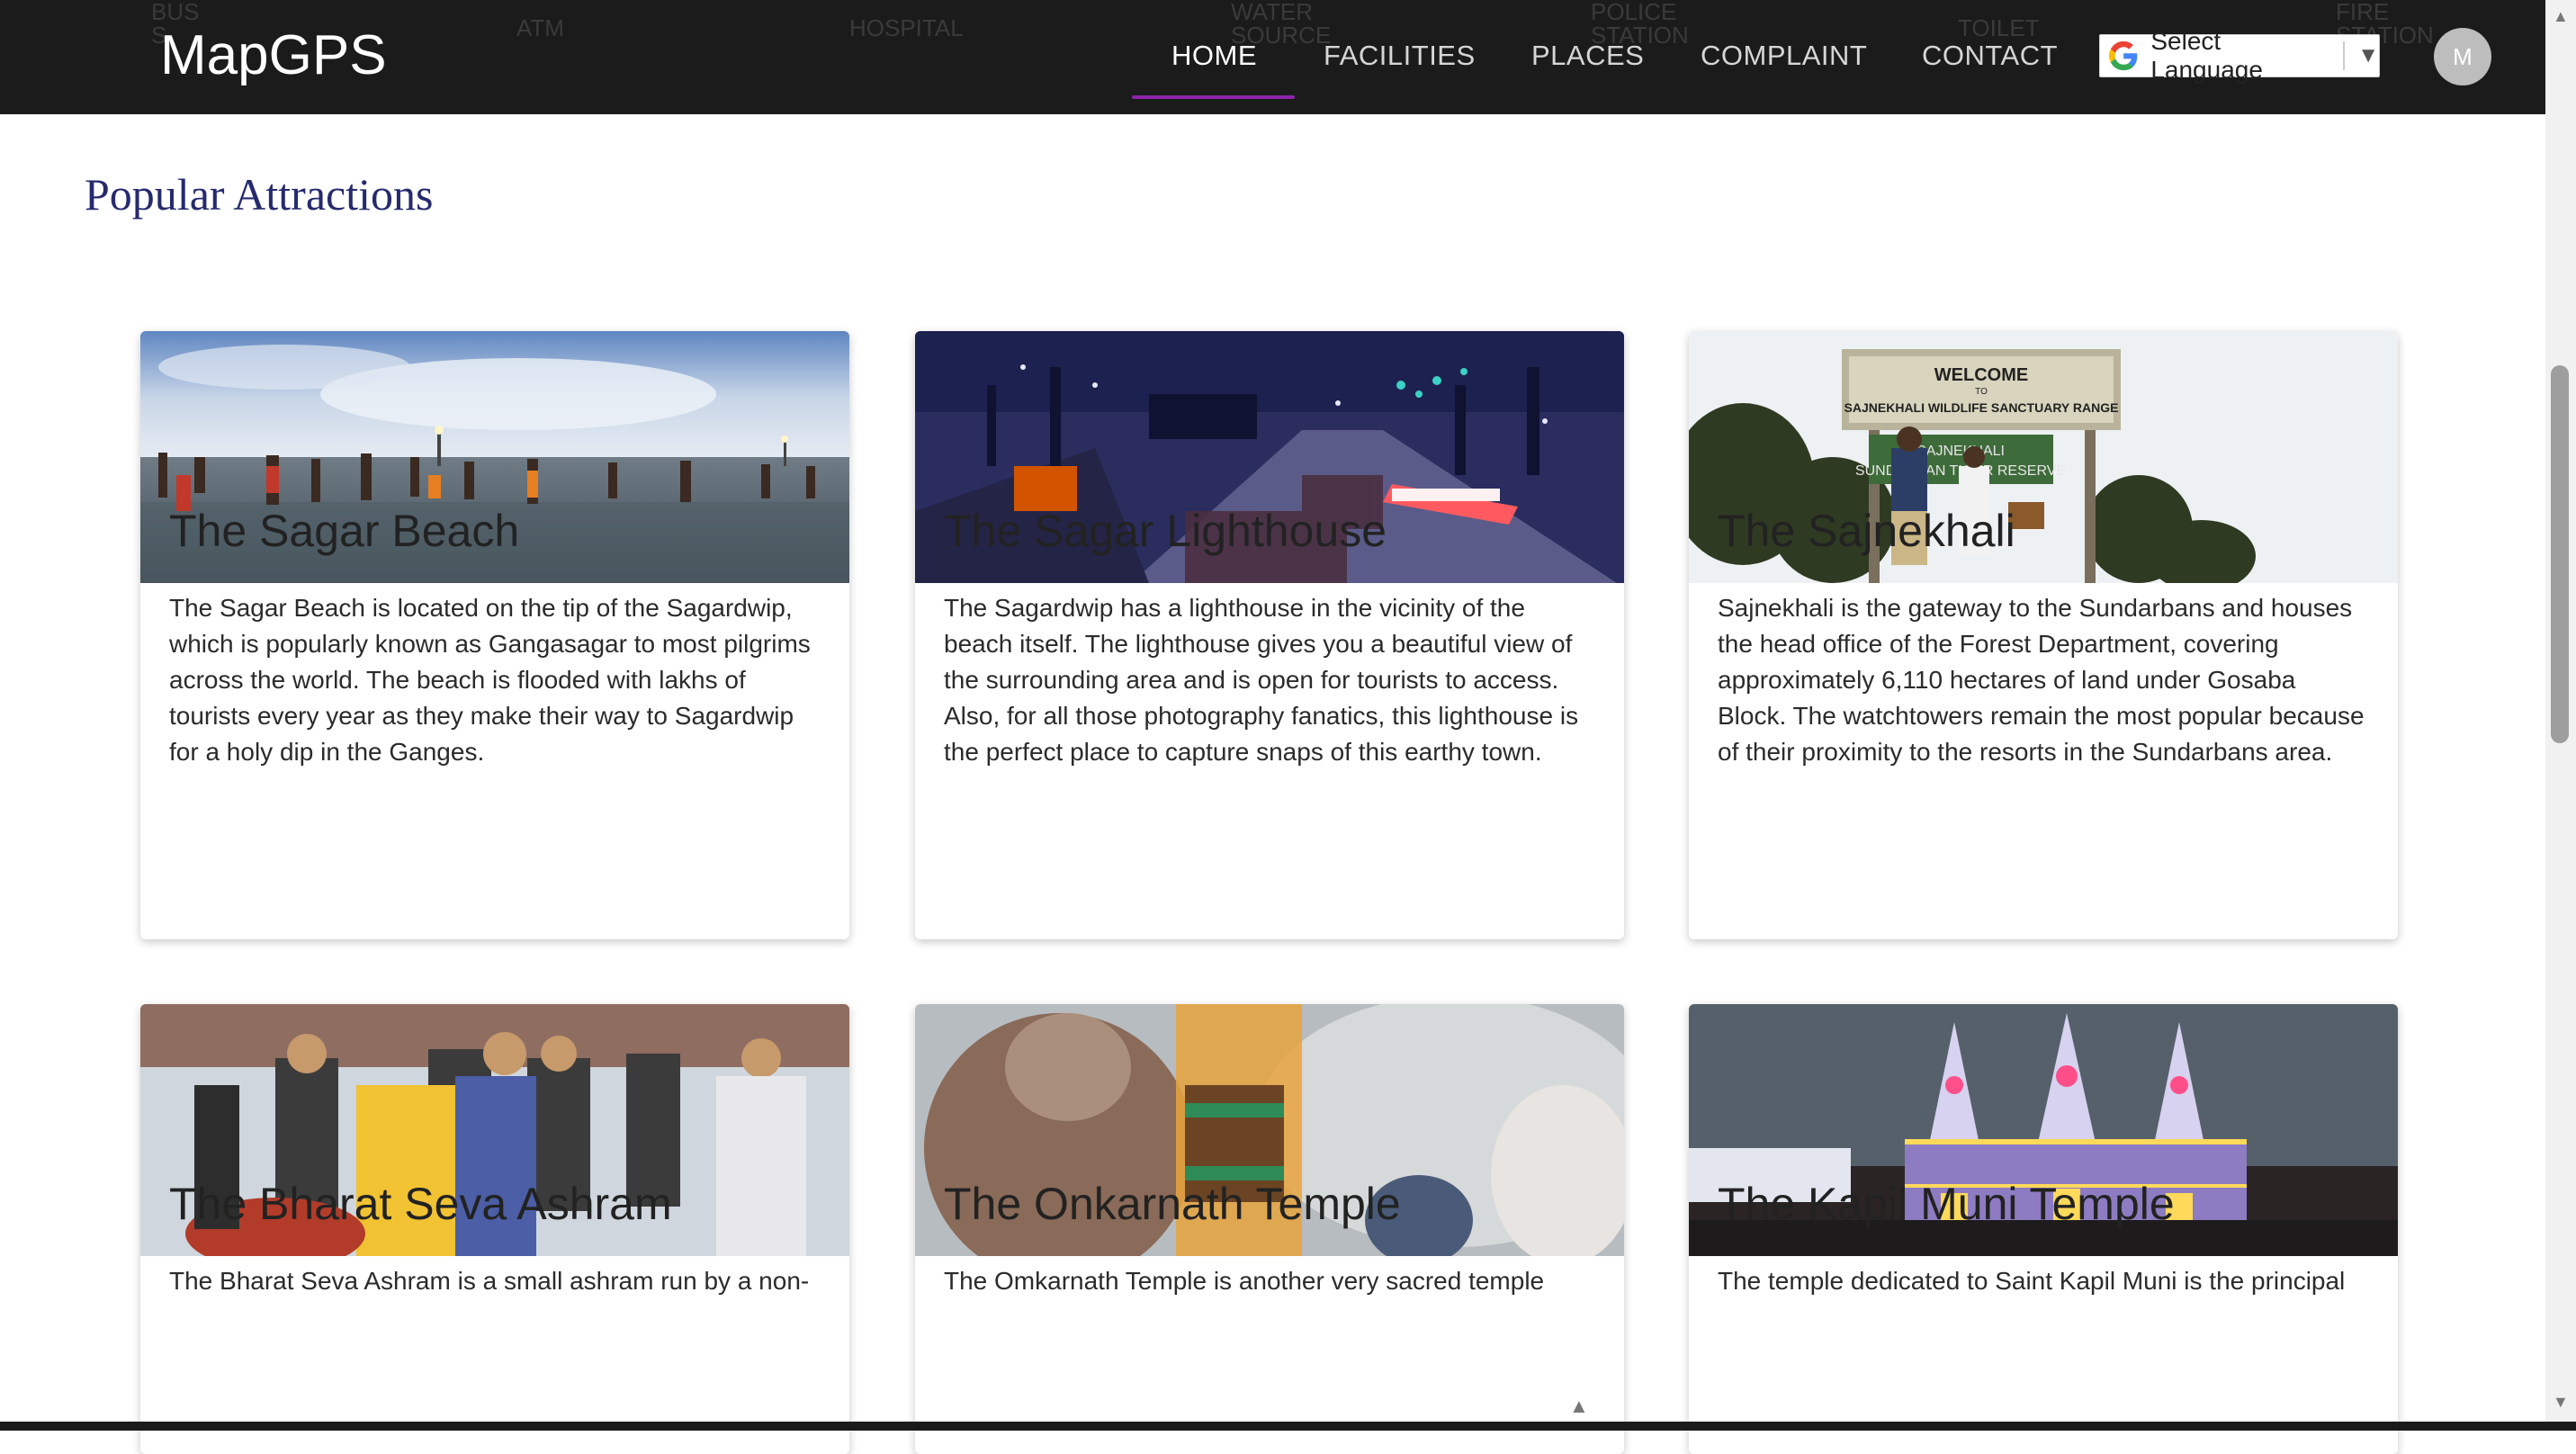 The height and width of the screenshot is (1454, 2576). Describe the element at coordinates (1214, 97) in the screenshot. I see `active-nav-underline` at that location.